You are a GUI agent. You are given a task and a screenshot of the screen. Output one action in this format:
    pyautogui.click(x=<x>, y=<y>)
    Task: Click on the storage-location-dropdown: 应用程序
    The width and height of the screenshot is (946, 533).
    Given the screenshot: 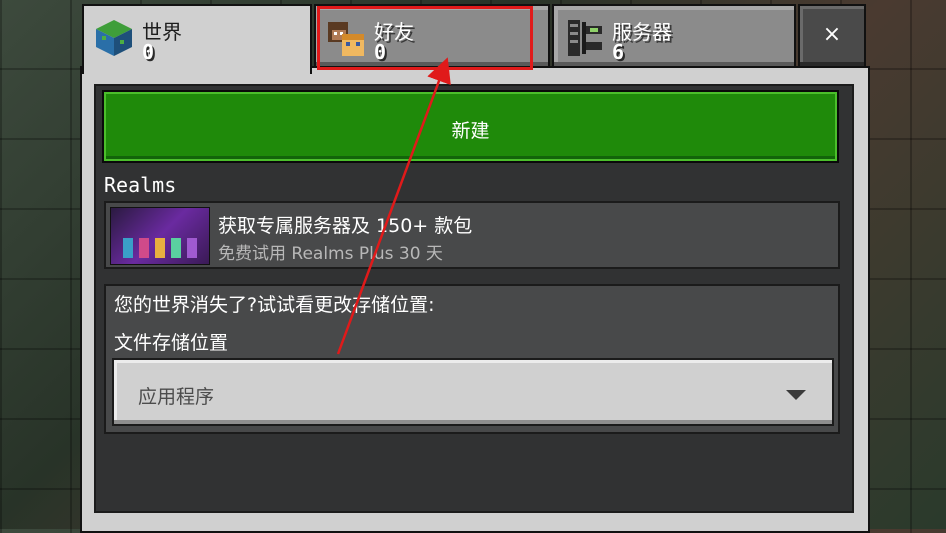 What is the action you would take?
    pyautogui.click(x=473, y=392)
    